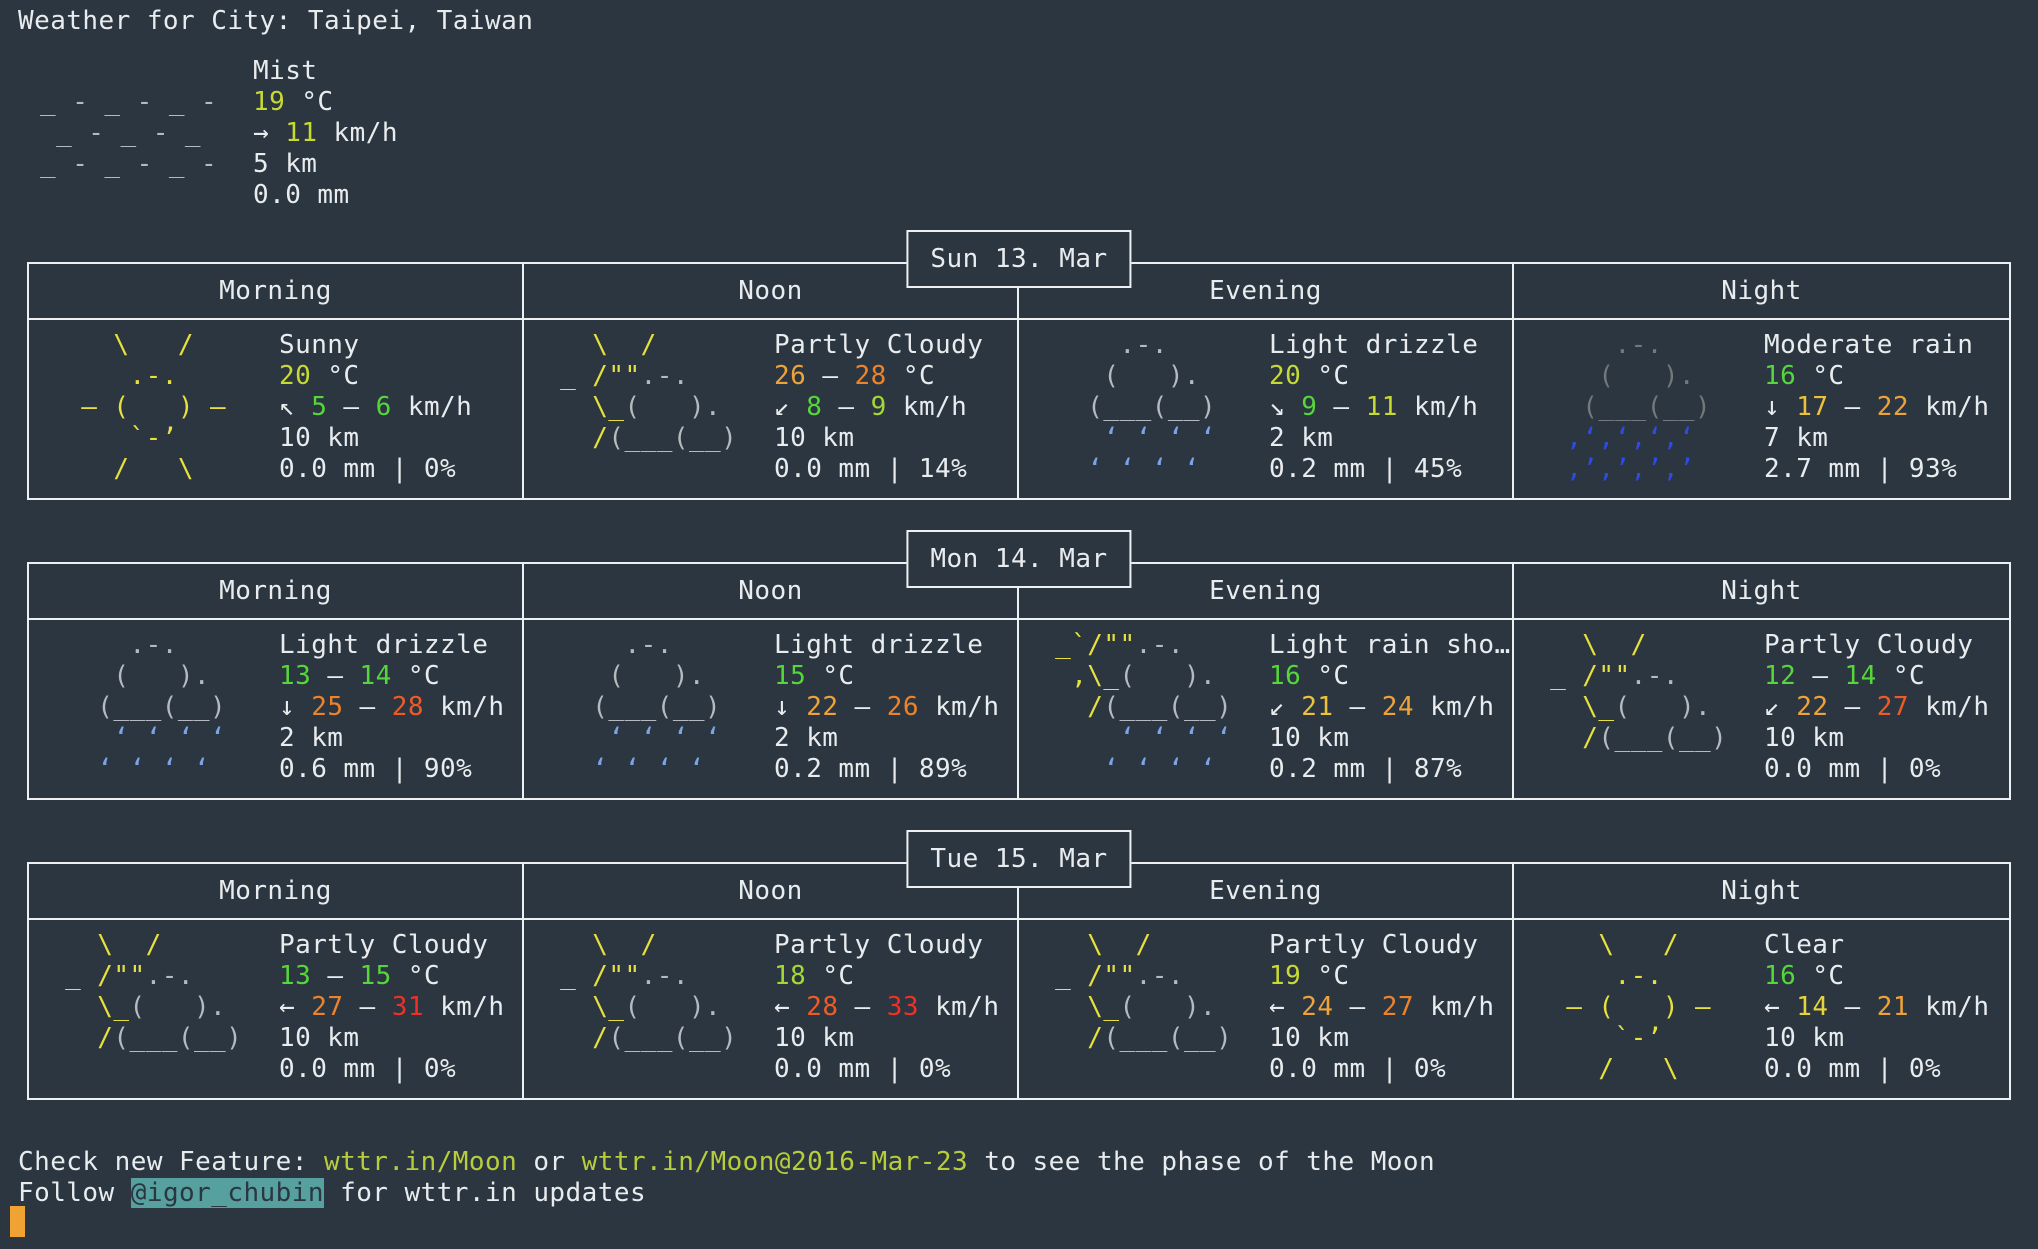  What do you see at coordinates (1615, 438) in the screenshot?
I see `text-segment: ‚‘‚‘‚‘‚‘` at bounding box center [1615, 438].